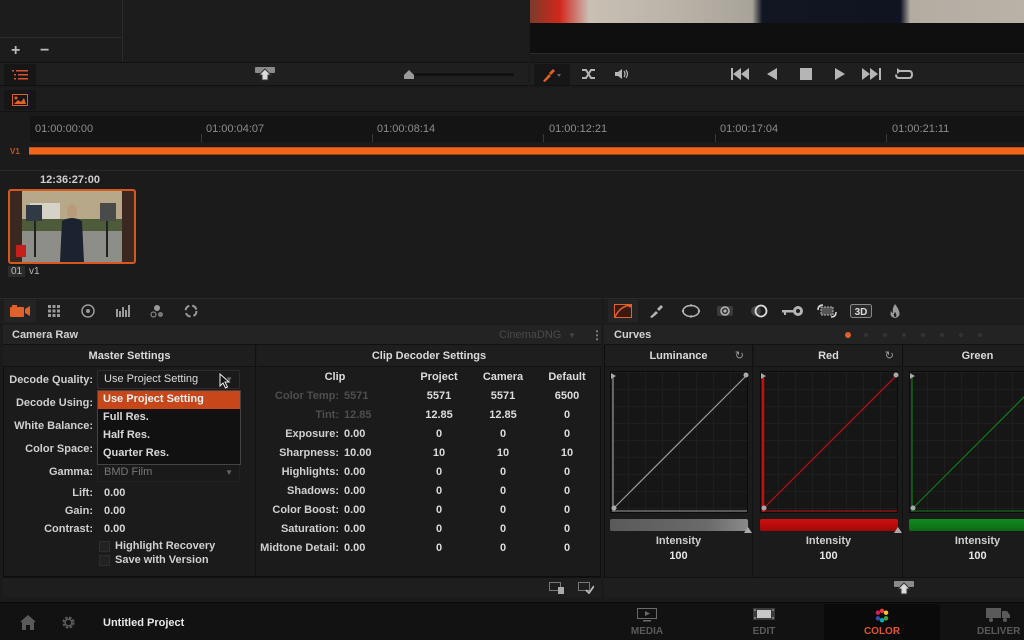 This screenshot has height=640, width=1024. What do you see at coordinates (840, 74) in the screenshot?
I see `play-icon` at bounding box center [840, 74].